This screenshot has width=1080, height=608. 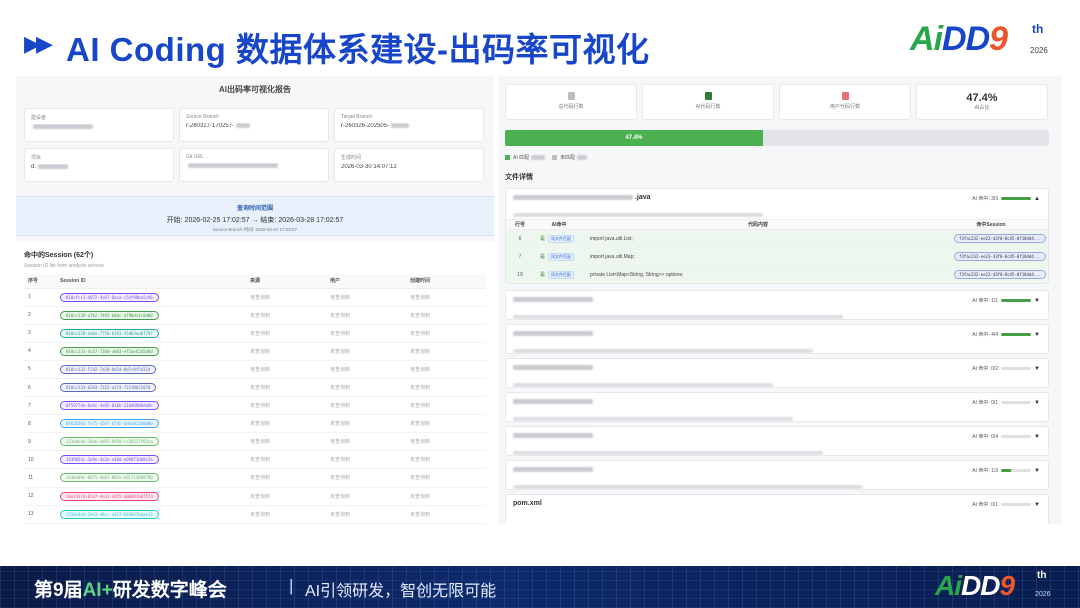 I want to click on column-header: 创建时间, so click(x=446, y=281).